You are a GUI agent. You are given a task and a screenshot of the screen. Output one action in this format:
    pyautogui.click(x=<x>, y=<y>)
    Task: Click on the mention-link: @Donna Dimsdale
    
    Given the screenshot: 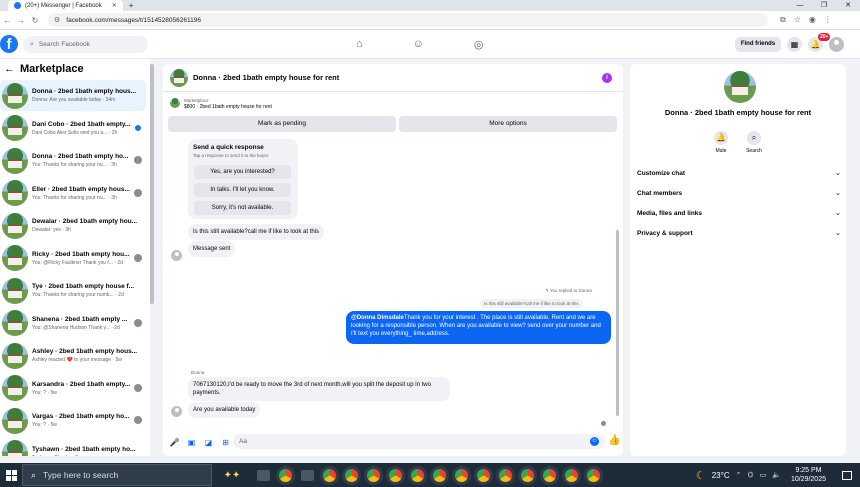 What is the action you would take?
    pyautogui.click(x=377, y=318)
    